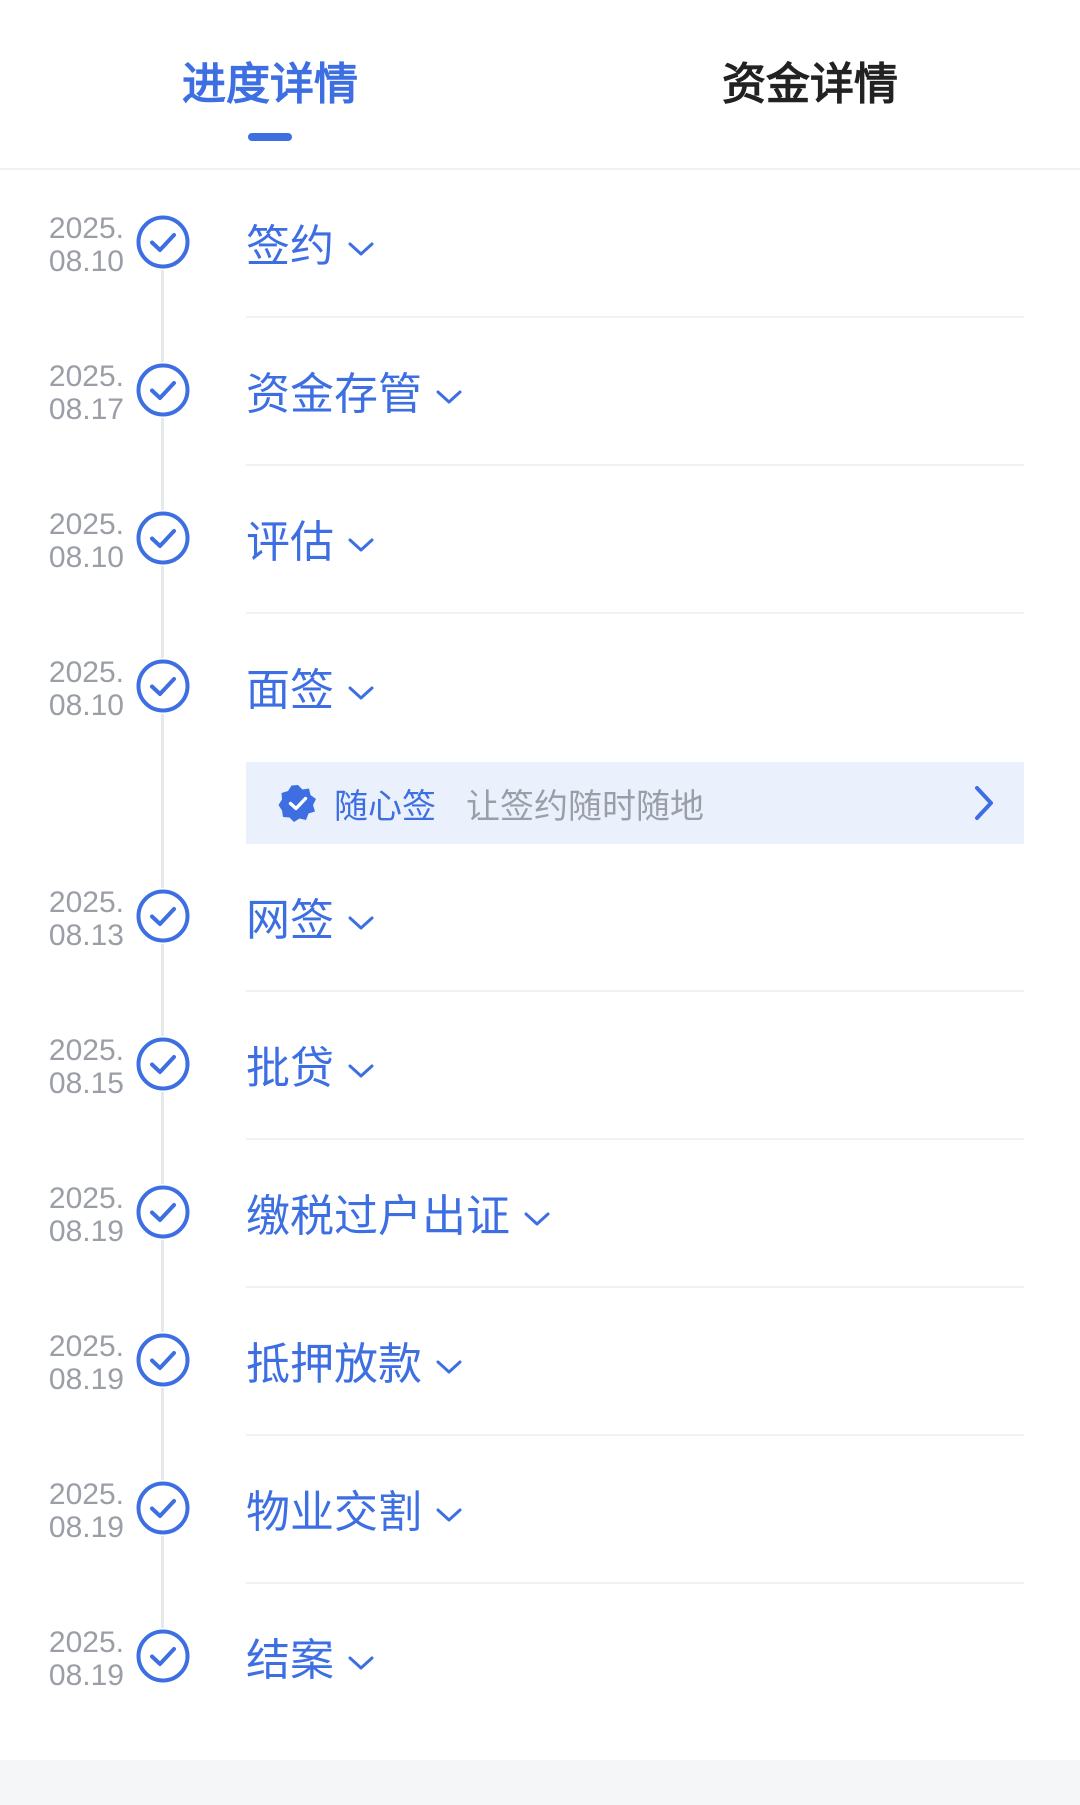  Describe the element at coordinates (540, 392) in the screenshot. I see `timeline-step: 2025. 08.17 资金存管` at that location.